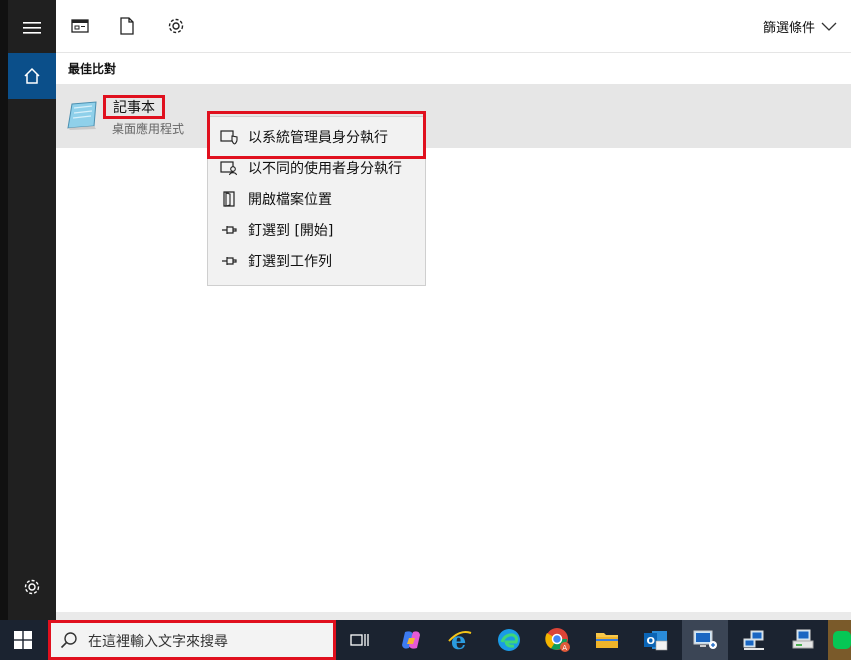 This screenshot has width=851, height=660. I want to click on printer-admin-button, so click(803, 640).